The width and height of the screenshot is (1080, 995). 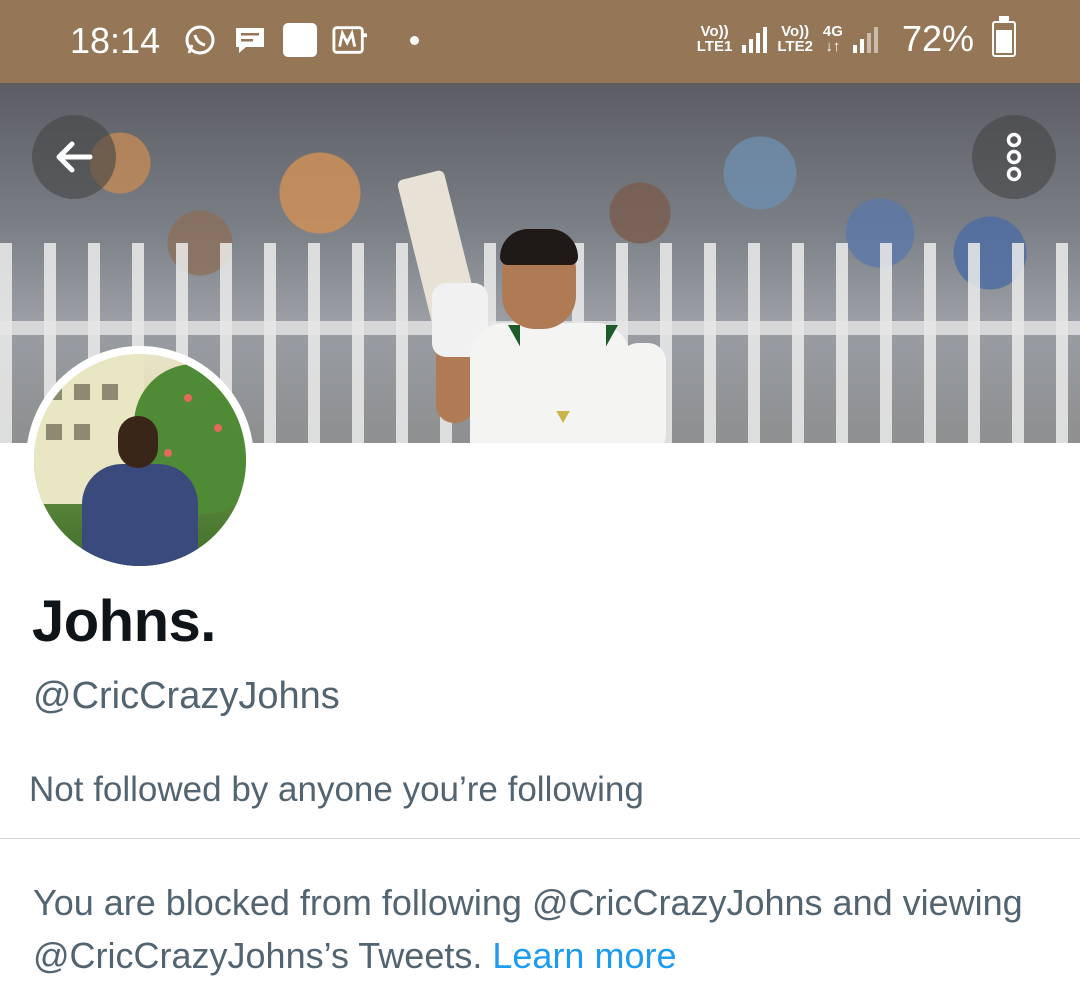 I want to click on sim2-signal-icon, so click(x=865, y=39).